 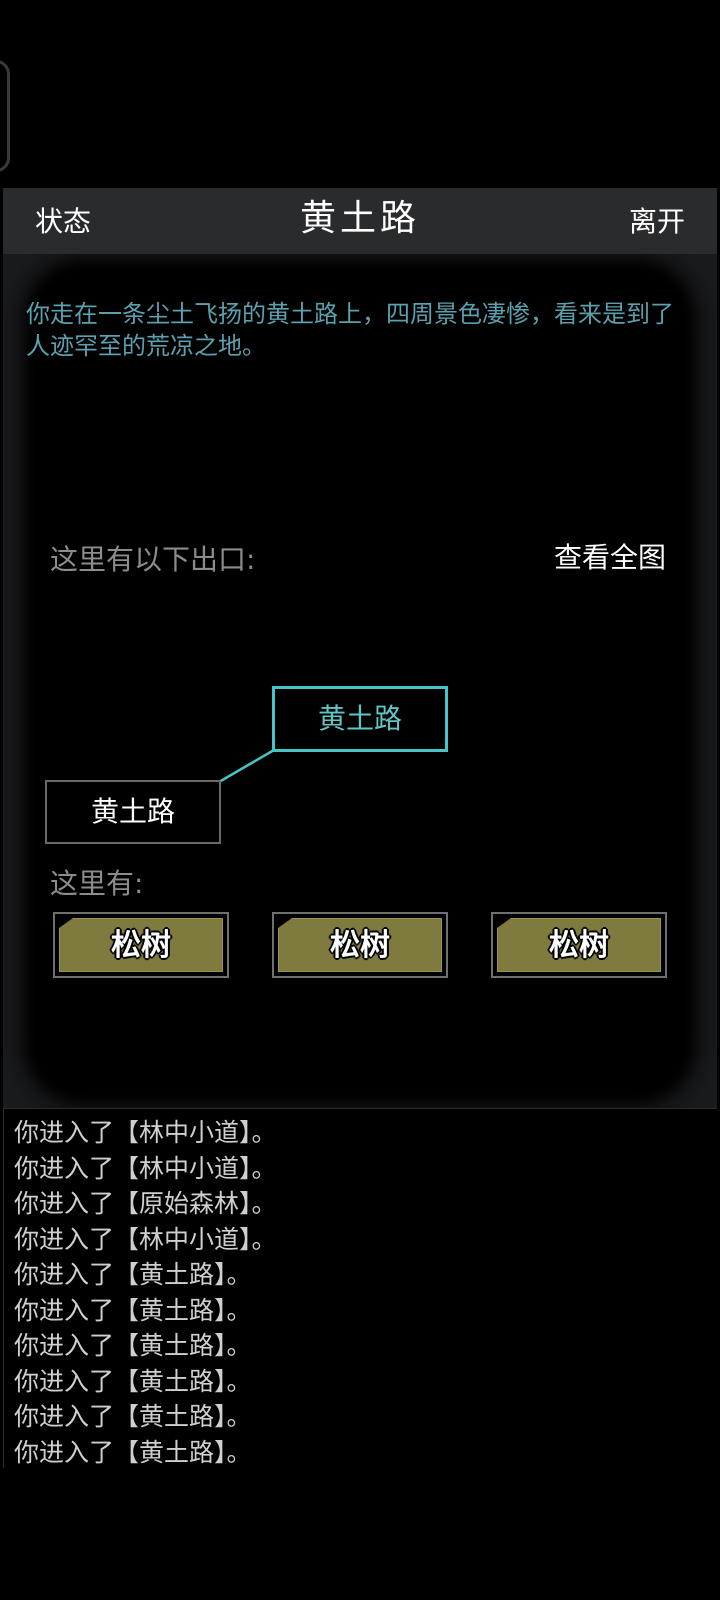 I want to click on object-button-pine-1: 松树, so click(x=141, y=945).